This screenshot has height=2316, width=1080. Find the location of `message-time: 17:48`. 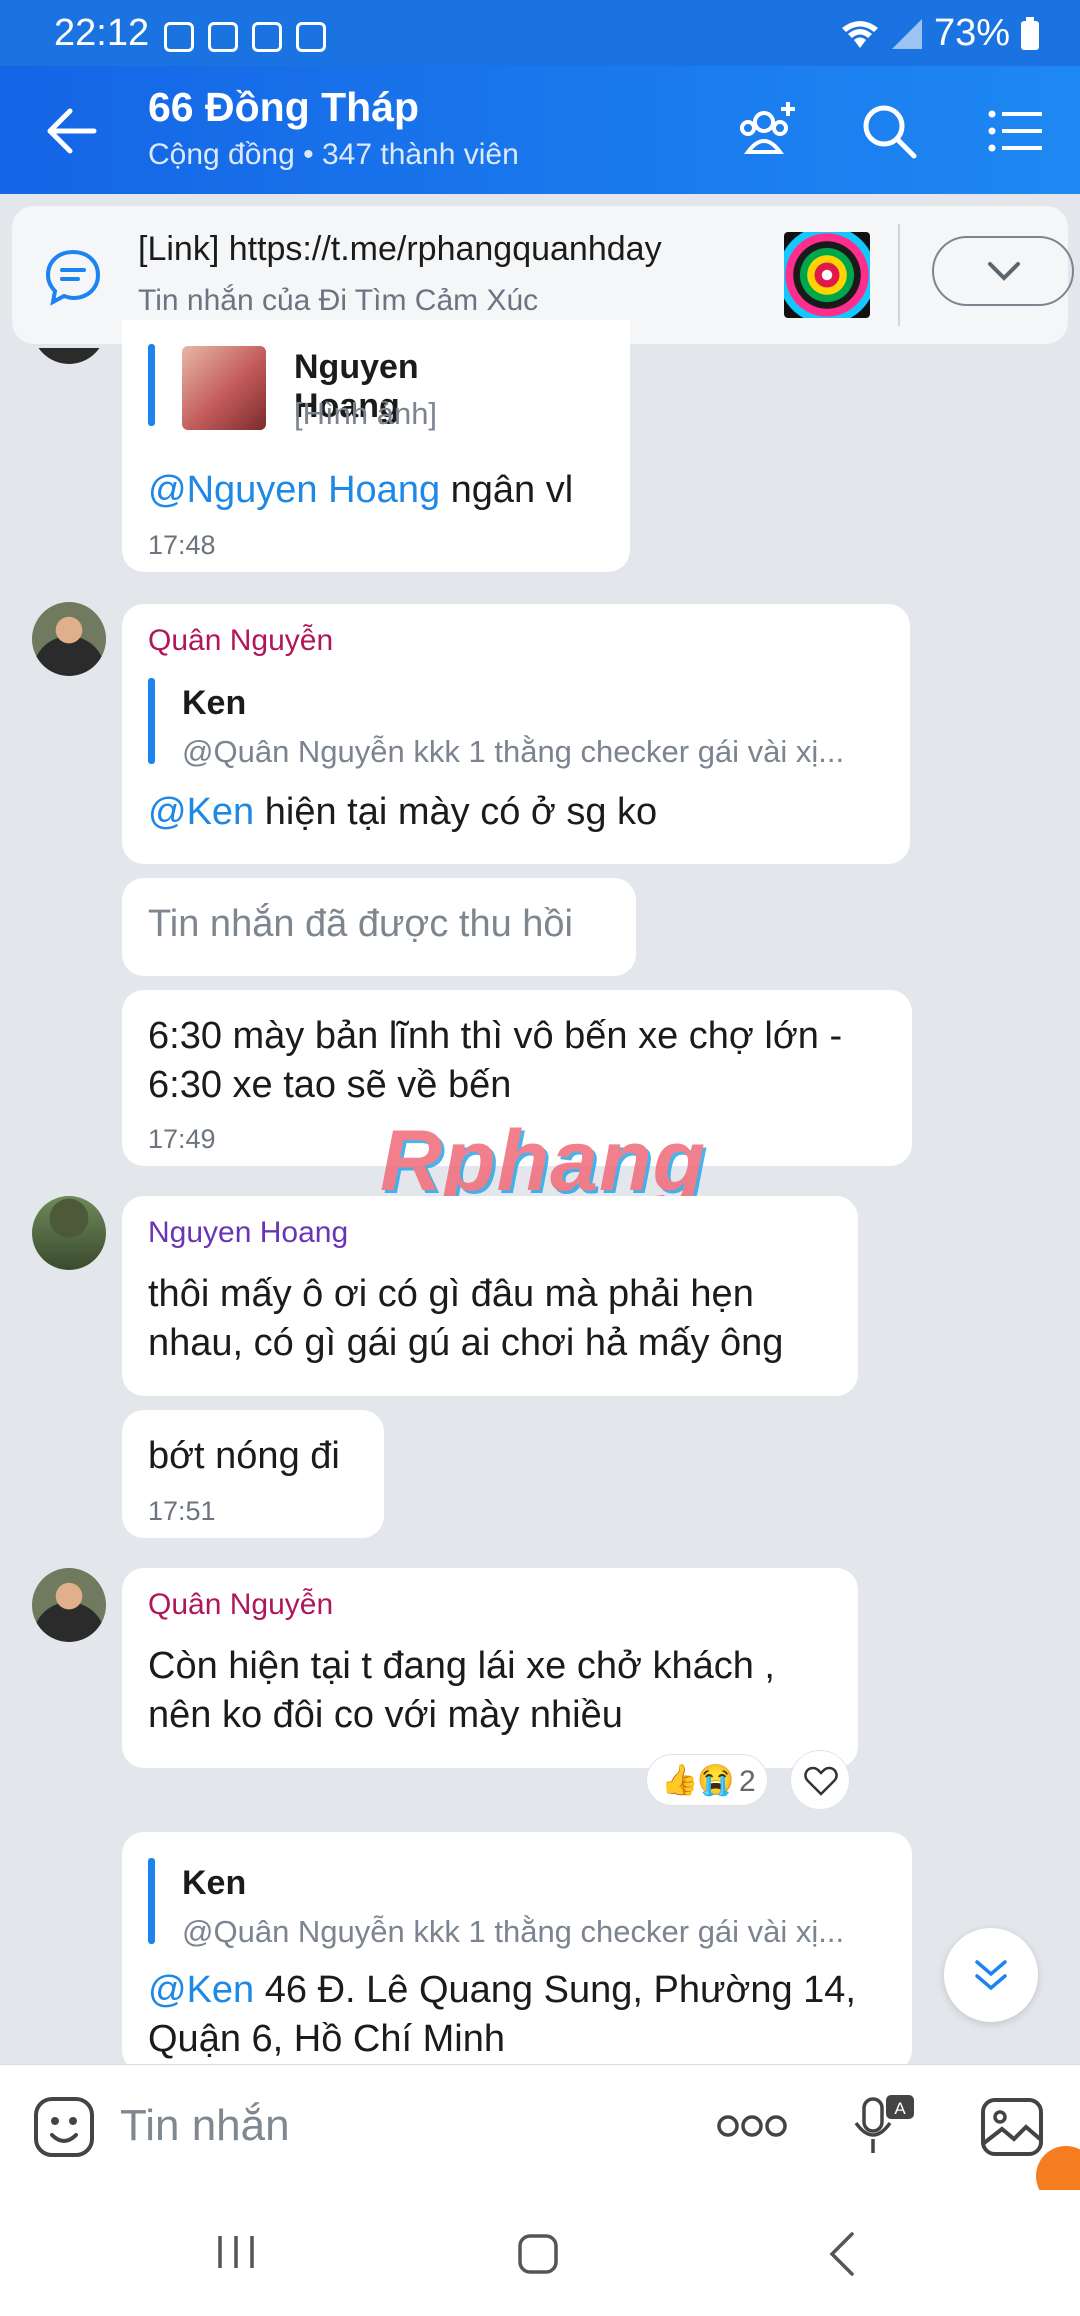

message-time: 17:48 is located at coordinates (182, 545).